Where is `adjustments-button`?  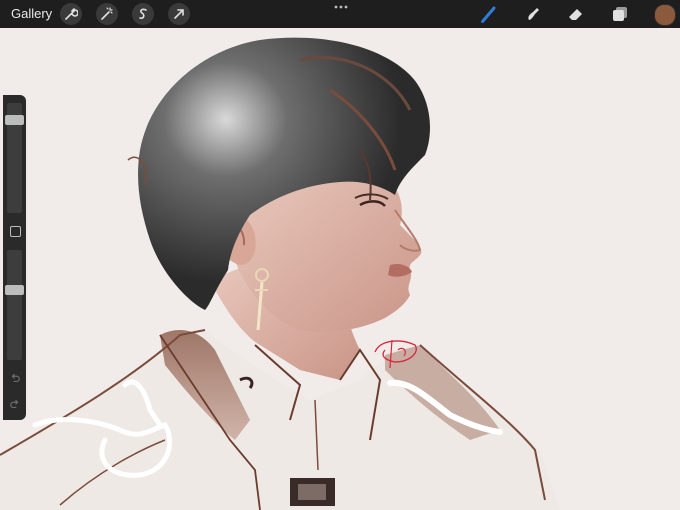
adjustments-button is located at coordinates (107, 14).